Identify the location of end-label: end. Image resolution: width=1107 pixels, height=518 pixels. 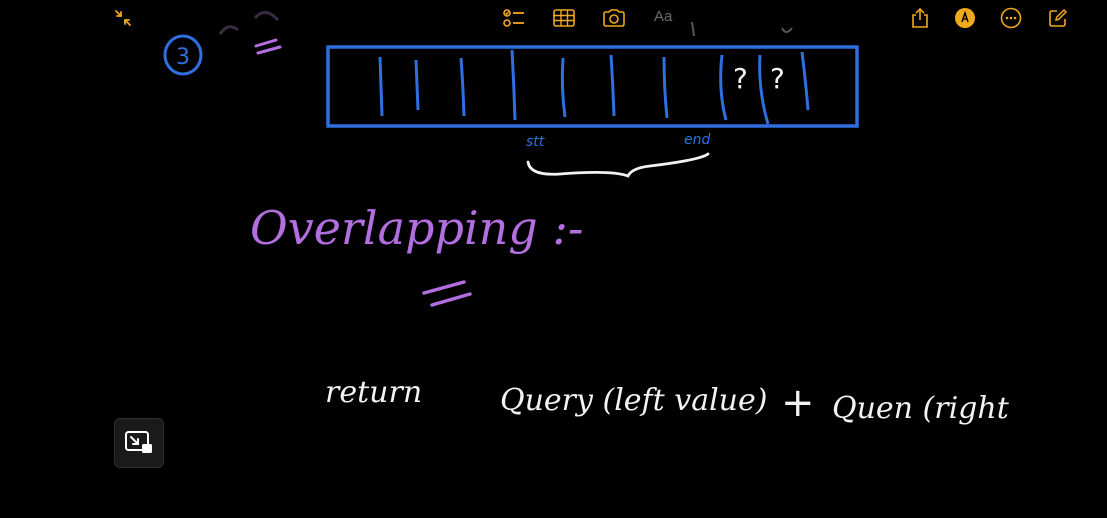
(697, 140).